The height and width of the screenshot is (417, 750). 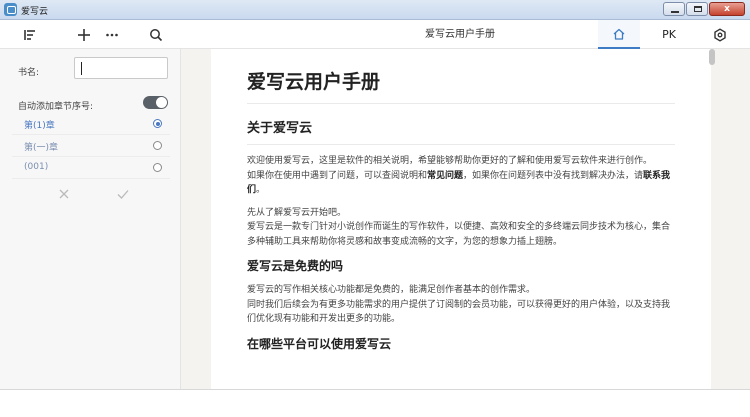 What do you see at coordinates (375, 10) in the screenshot?
I see `window-titlebar: 爱写云 x` at bounding box center [375, 10].